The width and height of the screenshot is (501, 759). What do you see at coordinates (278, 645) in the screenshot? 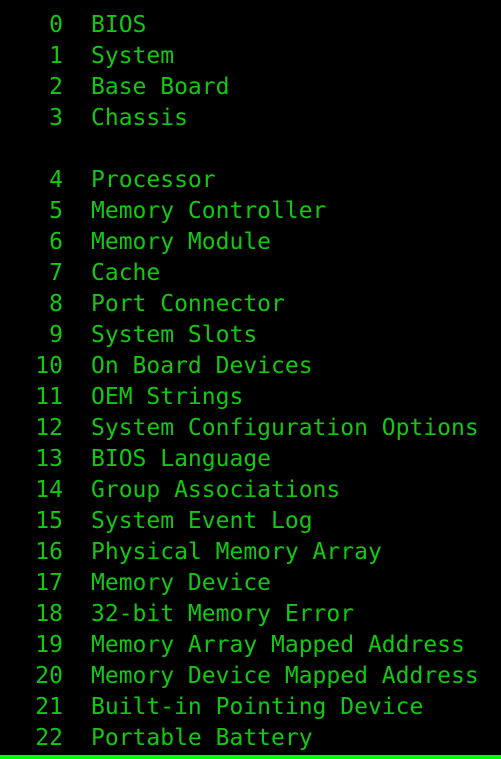
I see `dmi-type-label: Memory Array Mapped Address` at bounding box center [278, 645].